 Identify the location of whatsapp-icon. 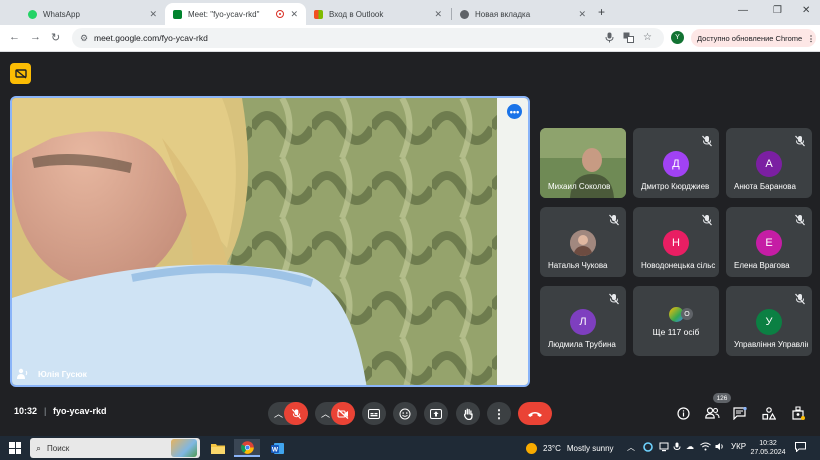
(32, 14).